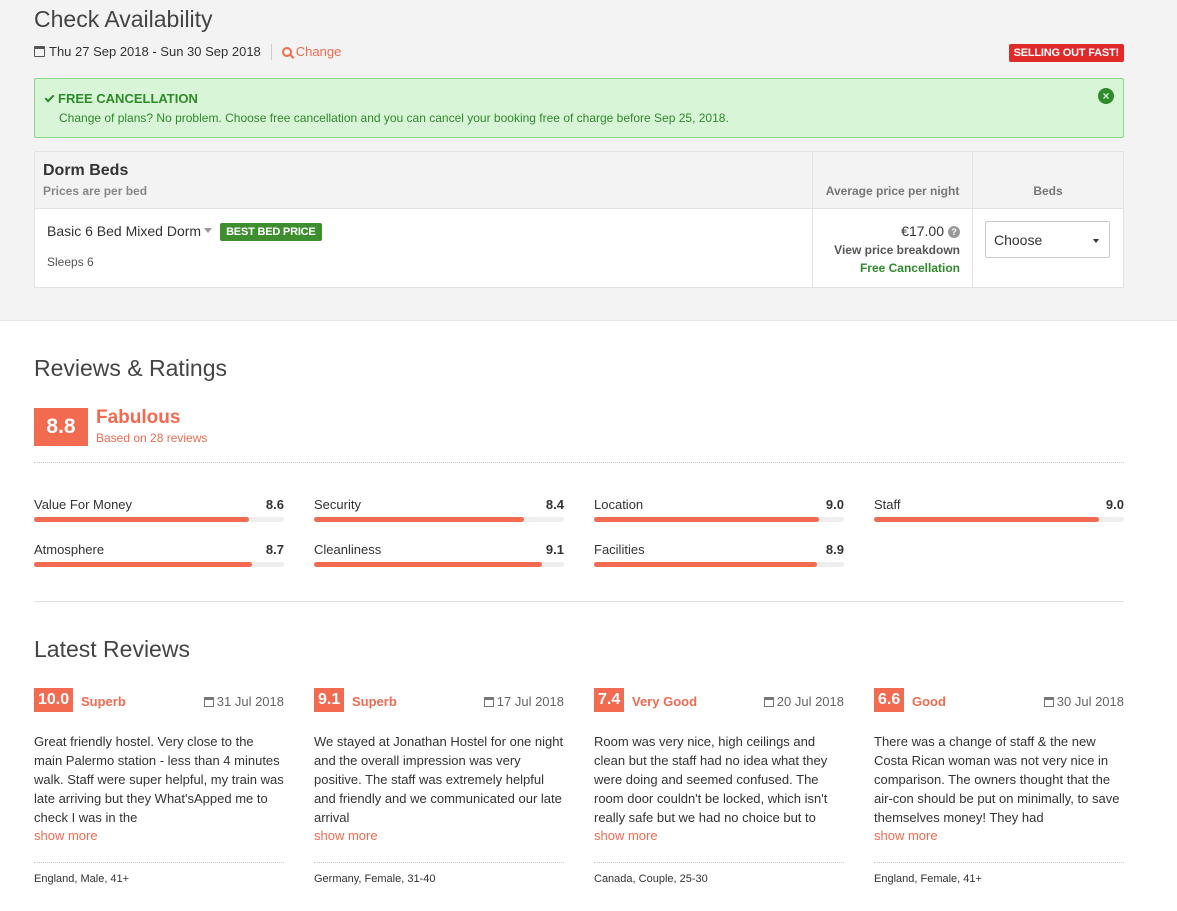  I want to click on review-score: 7.4, so click(609, 700).